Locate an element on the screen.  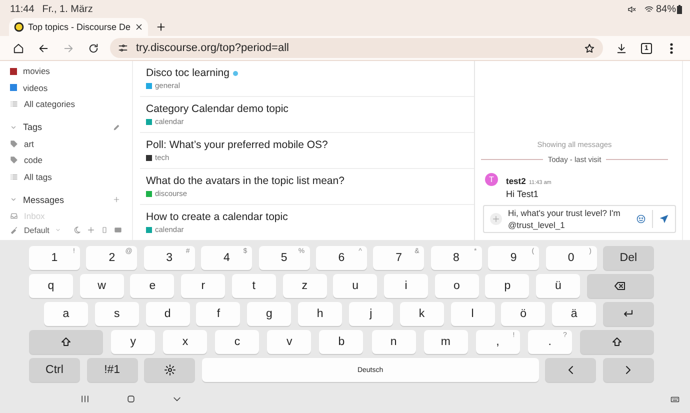
keyboard-key: k is located at coordinates (422, 314).